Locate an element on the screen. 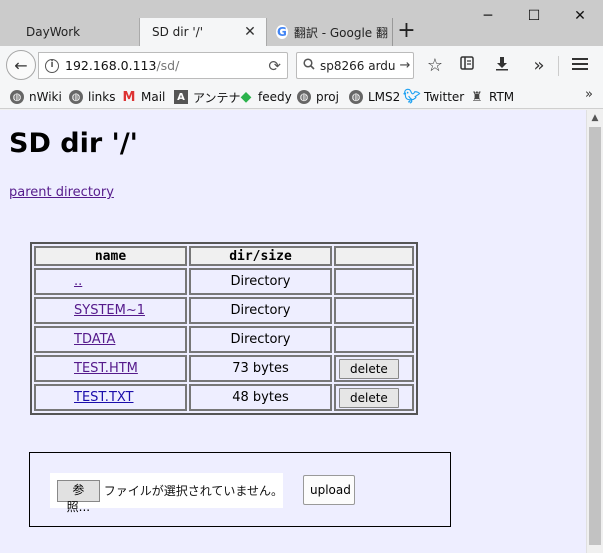  file-link: TEST.HTM is located at coordinates (106, 368).